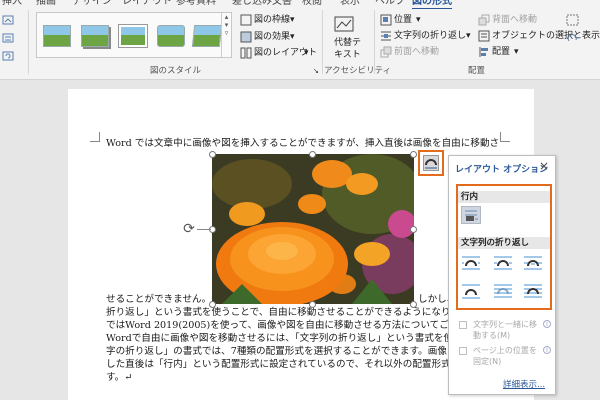 This screenshot has width=600, height=400. Describe the element at coordinates (9, 56) in the screenshot. I see `reset-picture-icon` at that location.